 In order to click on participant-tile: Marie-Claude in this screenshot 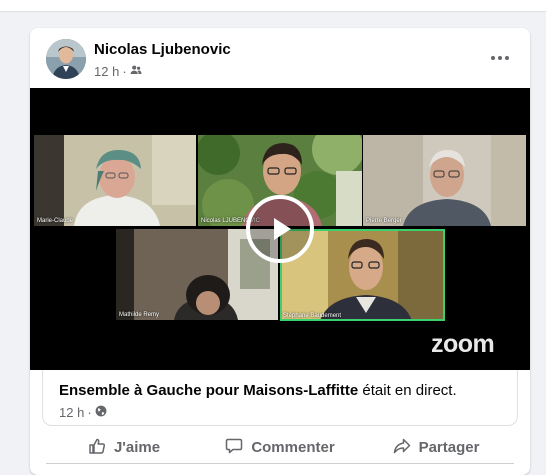, I will do `click(115, 180)`.